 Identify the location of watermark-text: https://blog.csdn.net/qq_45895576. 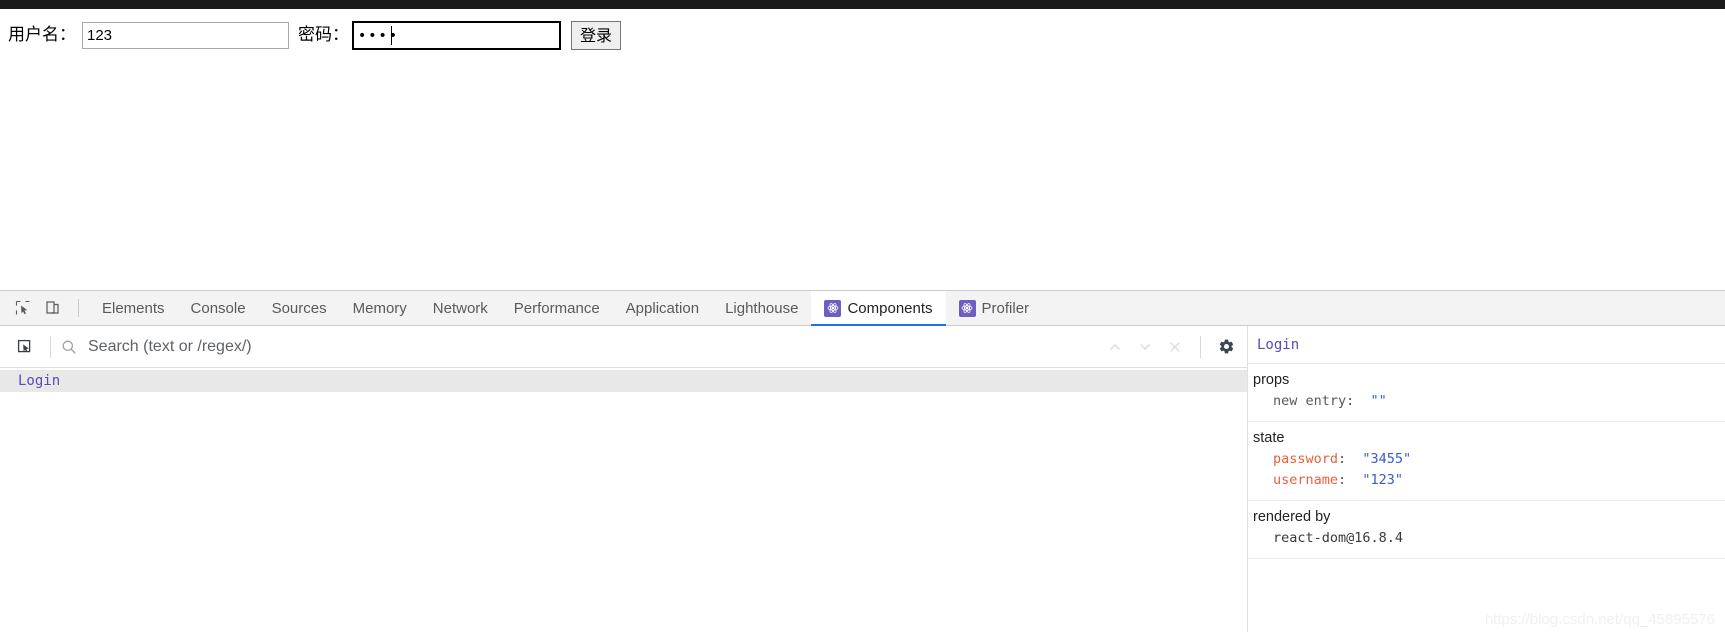
(1599, 619).